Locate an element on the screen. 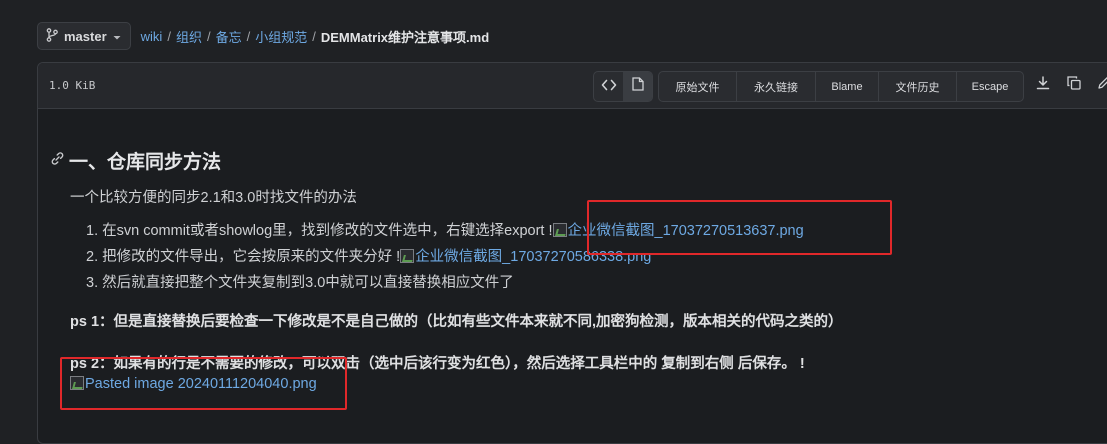 This screenshot has width=1107, height=444. list-item: 3. 然后就直接把整个文件夹复制到3.0中就可以直接替换相应文件了 is located at coordinates (300, 281).